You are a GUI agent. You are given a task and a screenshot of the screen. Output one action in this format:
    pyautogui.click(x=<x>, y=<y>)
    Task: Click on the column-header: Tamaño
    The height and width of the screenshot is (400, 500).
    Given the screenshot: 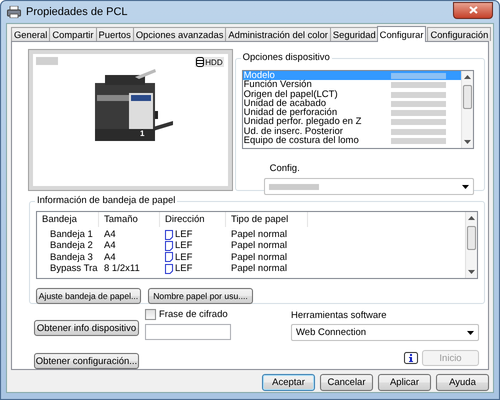 What is the action you would take?
    pyautogui.click(x=129, y=219)
    